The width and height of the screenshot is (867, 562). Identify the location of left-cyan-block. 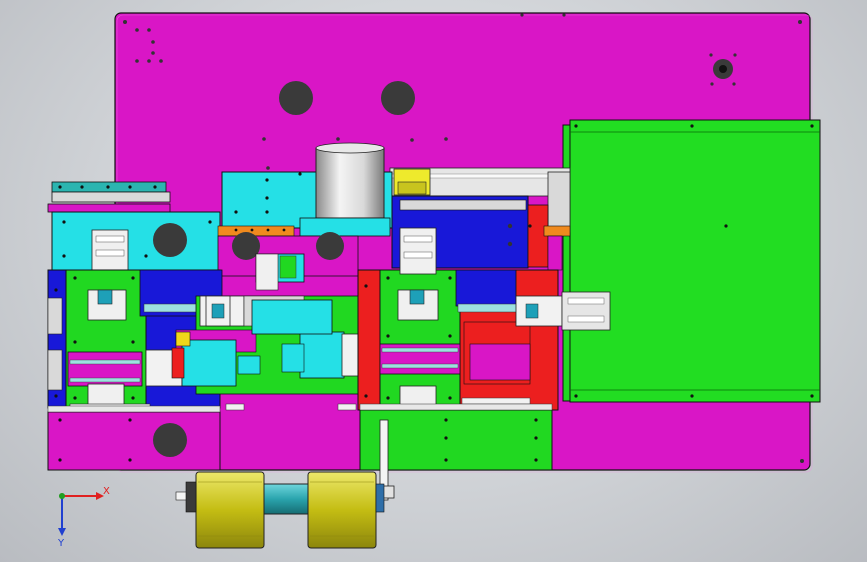
(136, 242).